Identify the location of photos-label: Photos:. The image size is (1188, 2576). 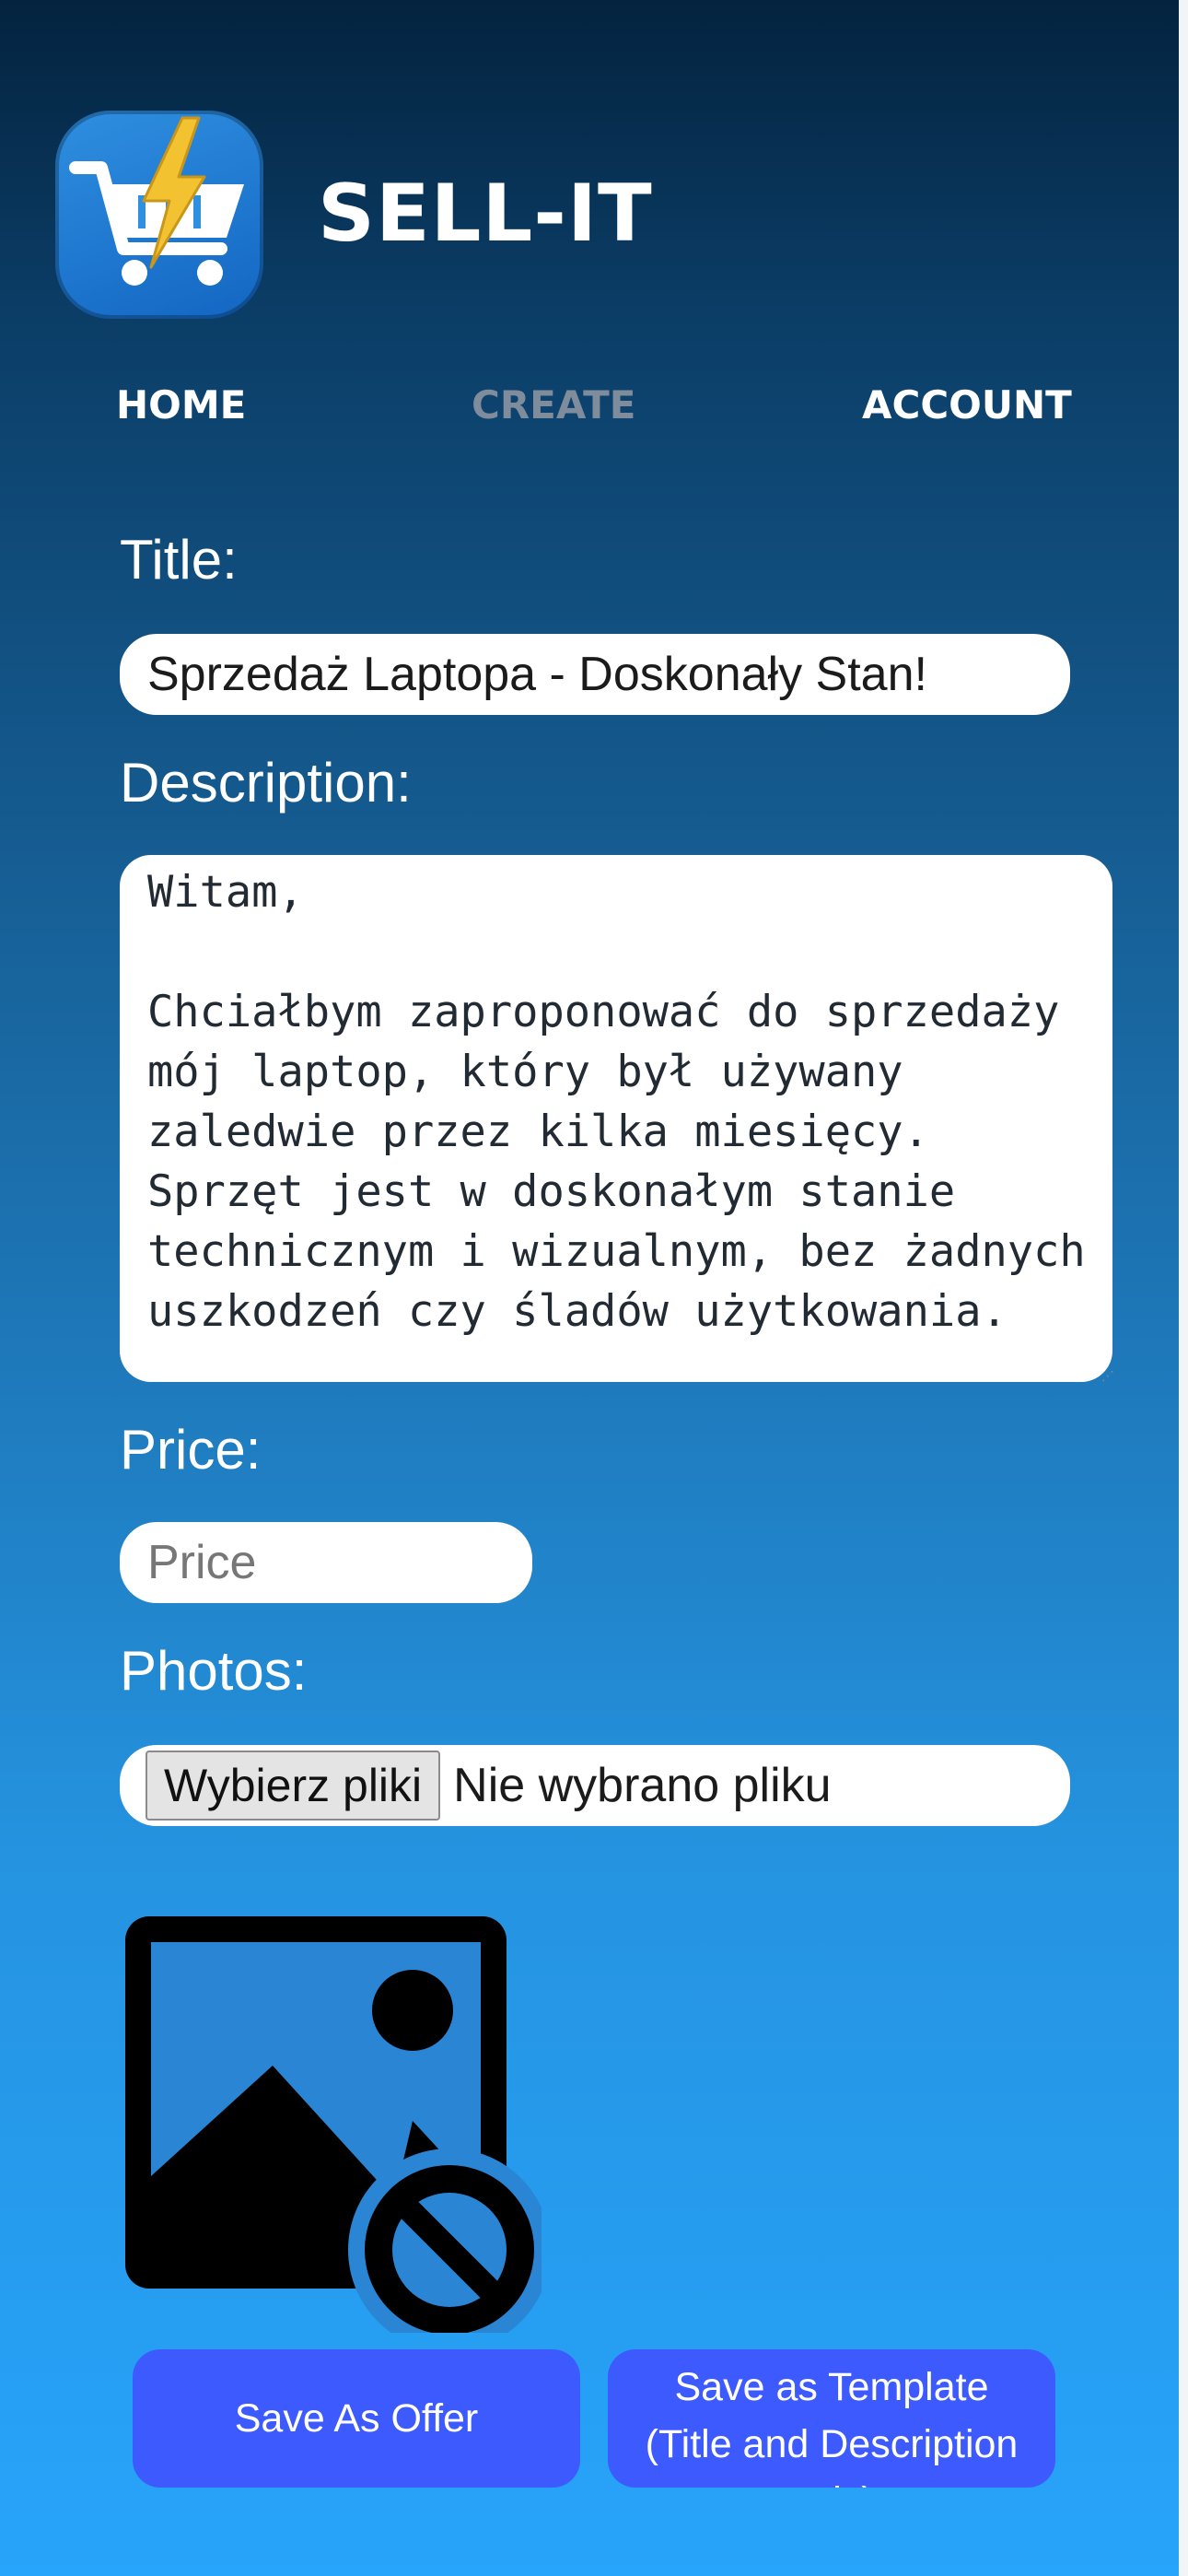
(214, 1671).